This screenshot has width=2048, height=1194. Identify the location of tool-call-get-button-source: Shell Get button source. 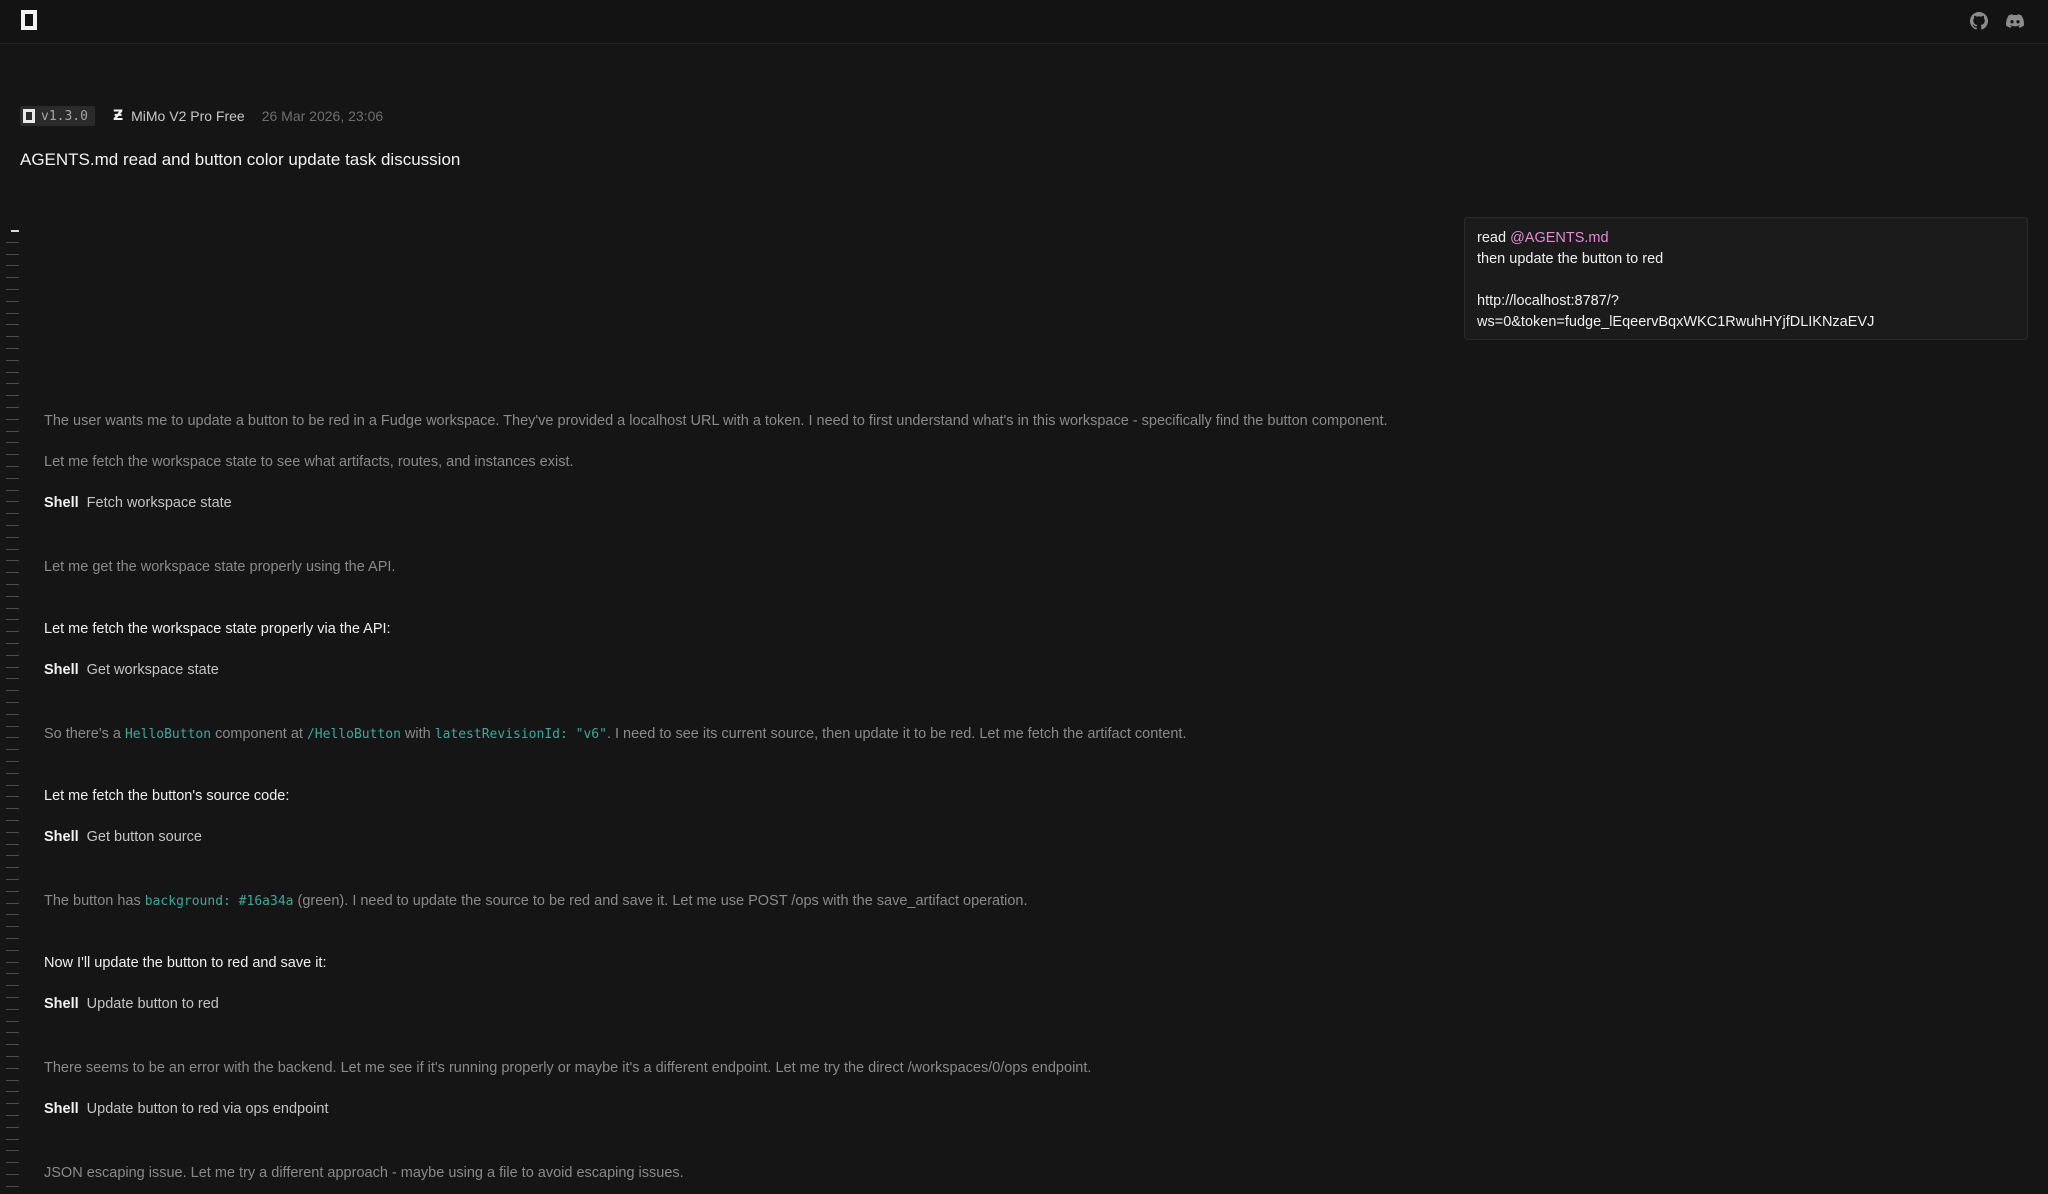
(123, 837).